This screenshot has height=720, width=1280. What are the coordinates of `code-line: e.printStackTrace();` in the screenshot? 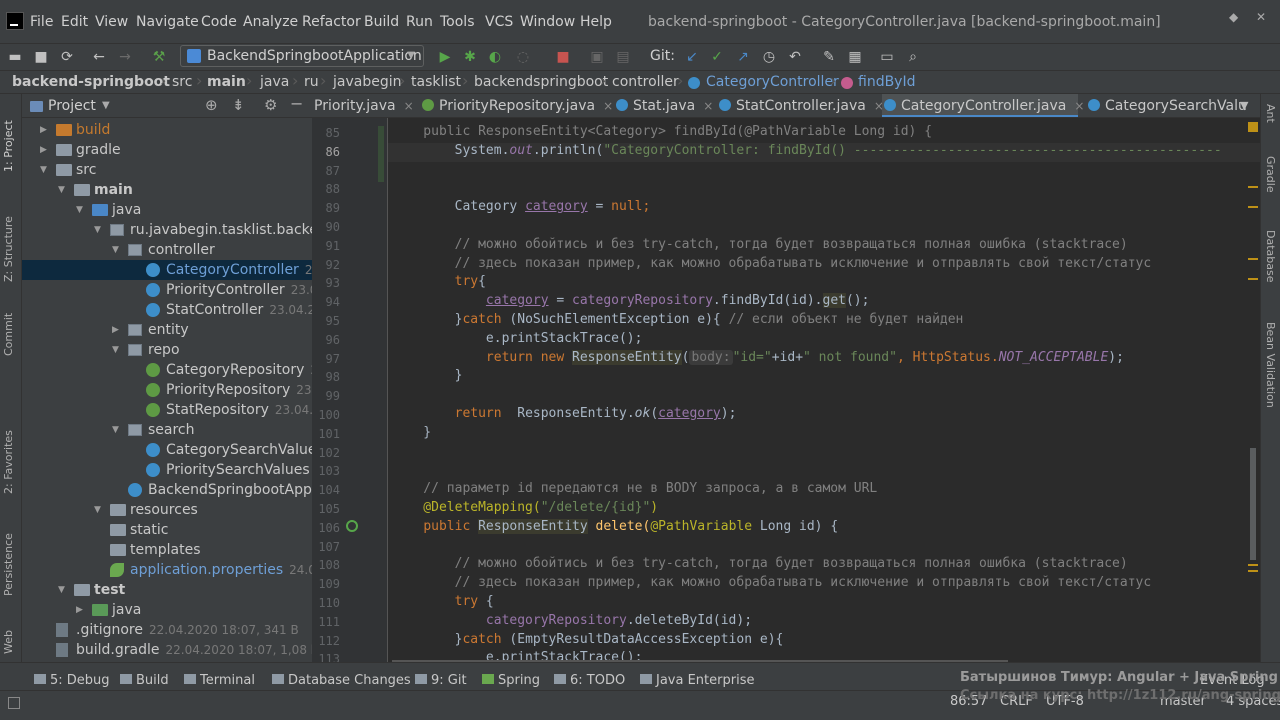 It's located at (517, 338).